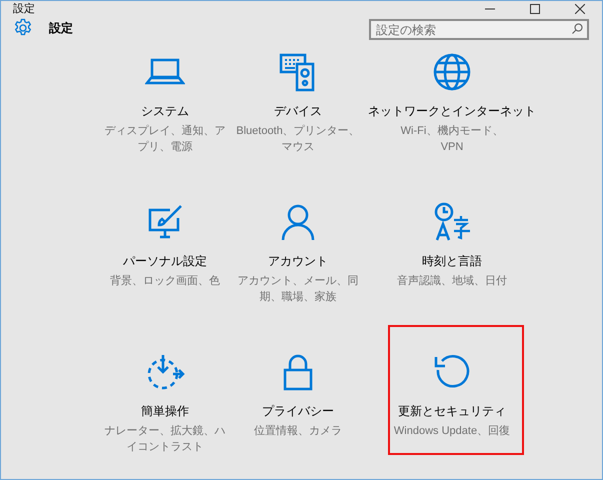  What do you see at coordinates (165, 139) in the screenshot?
I see `category-description: ディスプレイ、通知、アプリ、電源` at bounding box center [165, 139].